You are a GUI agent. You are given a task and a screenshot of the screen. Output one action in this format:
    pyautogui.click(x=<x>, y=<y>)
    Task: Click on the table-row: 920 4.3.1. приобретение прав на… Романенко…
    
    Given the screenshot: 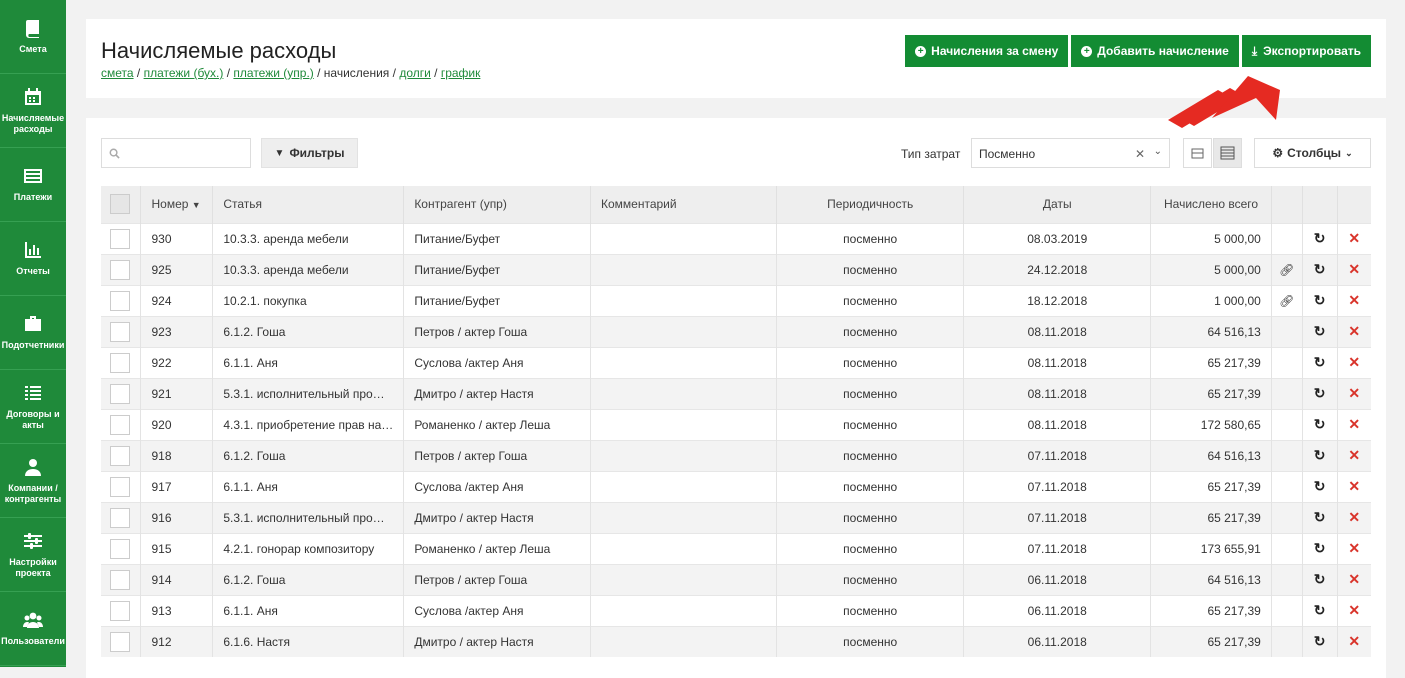 What is the action you would take?
    pyautogui.click(x=736, y=424)
    